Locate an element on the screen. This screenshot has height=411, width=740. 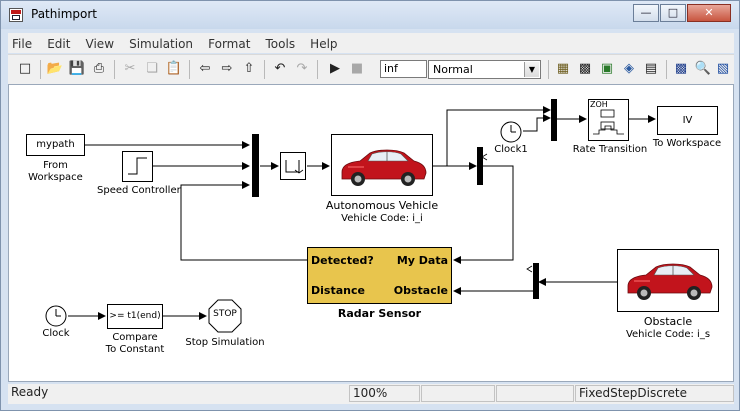
solver-status: FixedStepDiscrete is located at coordinates (654, 393).